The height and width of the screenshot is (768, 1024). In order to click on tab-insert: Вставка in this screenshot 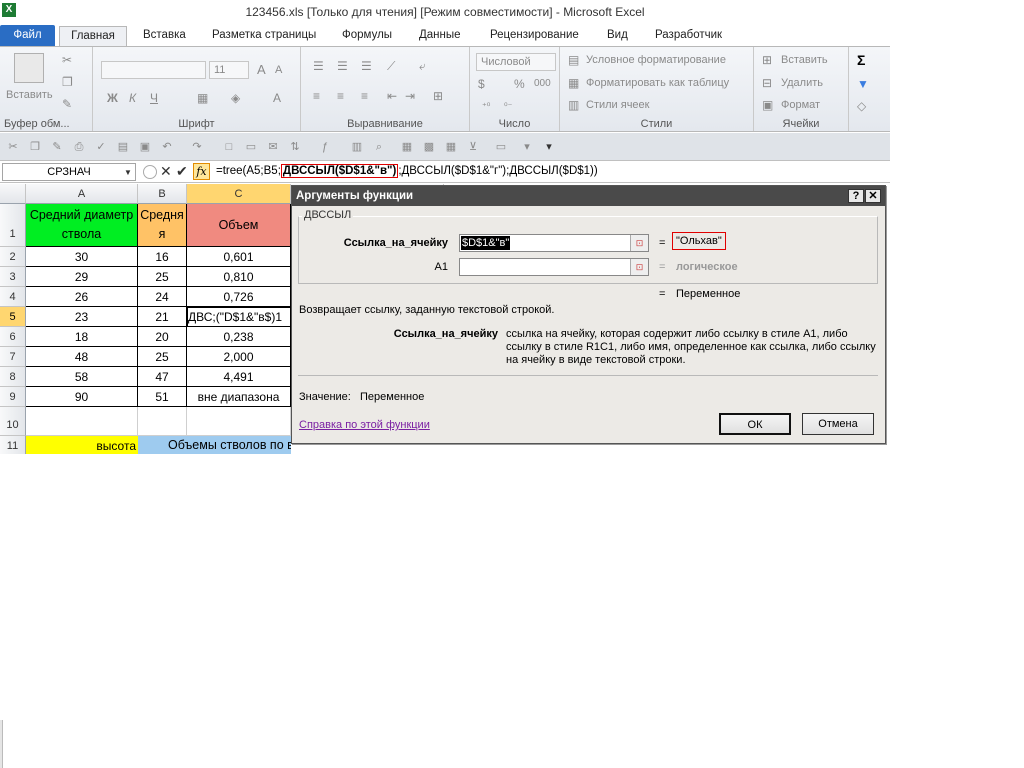, I will do `click(164, 36)`.